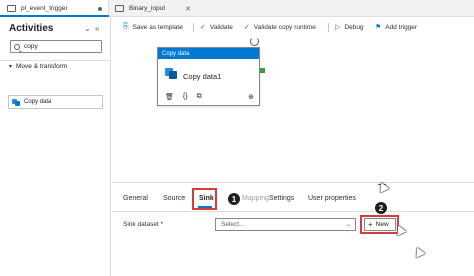  Describe the element at coordinates (254, 41) in the screenshot. I see `loading-spinner-icon` at that location.